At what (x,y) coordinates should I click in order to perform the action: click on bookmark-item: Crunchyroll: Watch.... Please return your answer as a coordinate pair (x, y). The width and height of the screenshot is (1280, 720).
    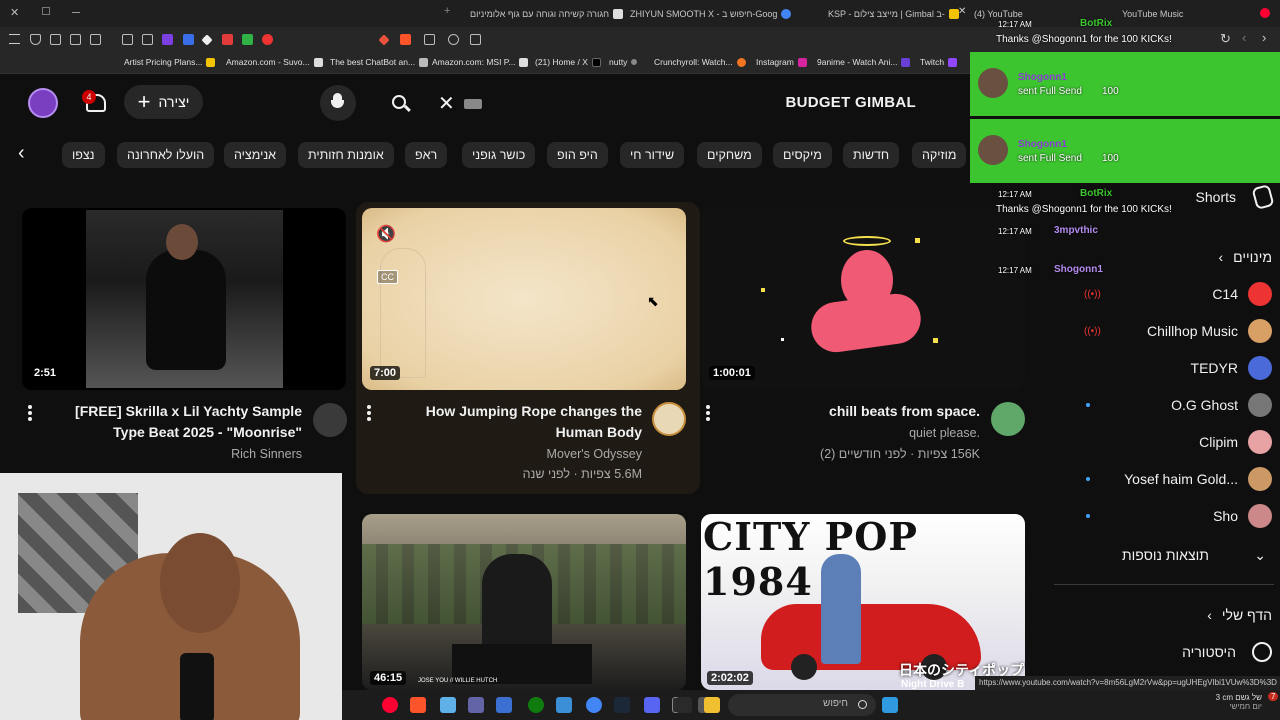
    Looking at the image, I should click on (700, 62).